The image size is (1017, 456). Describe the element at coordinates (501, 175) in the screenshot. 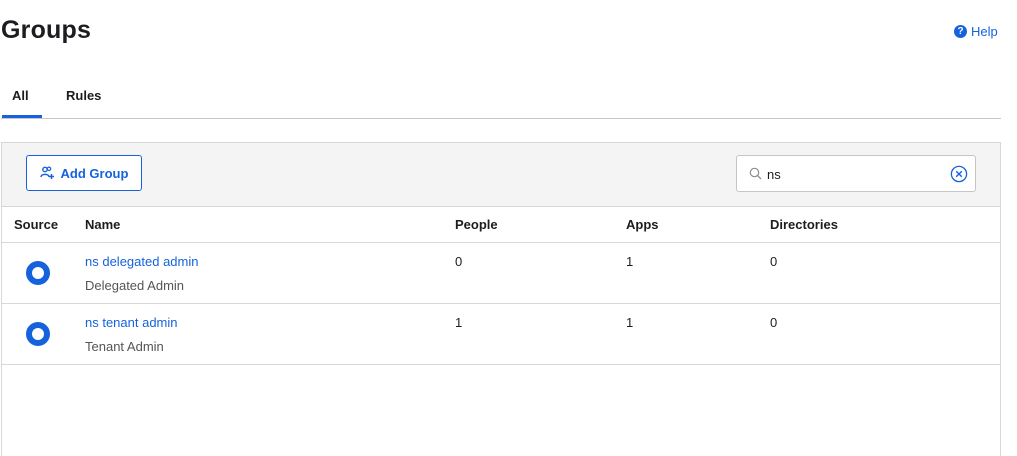

I see `toolbar: Add Group` at that location.